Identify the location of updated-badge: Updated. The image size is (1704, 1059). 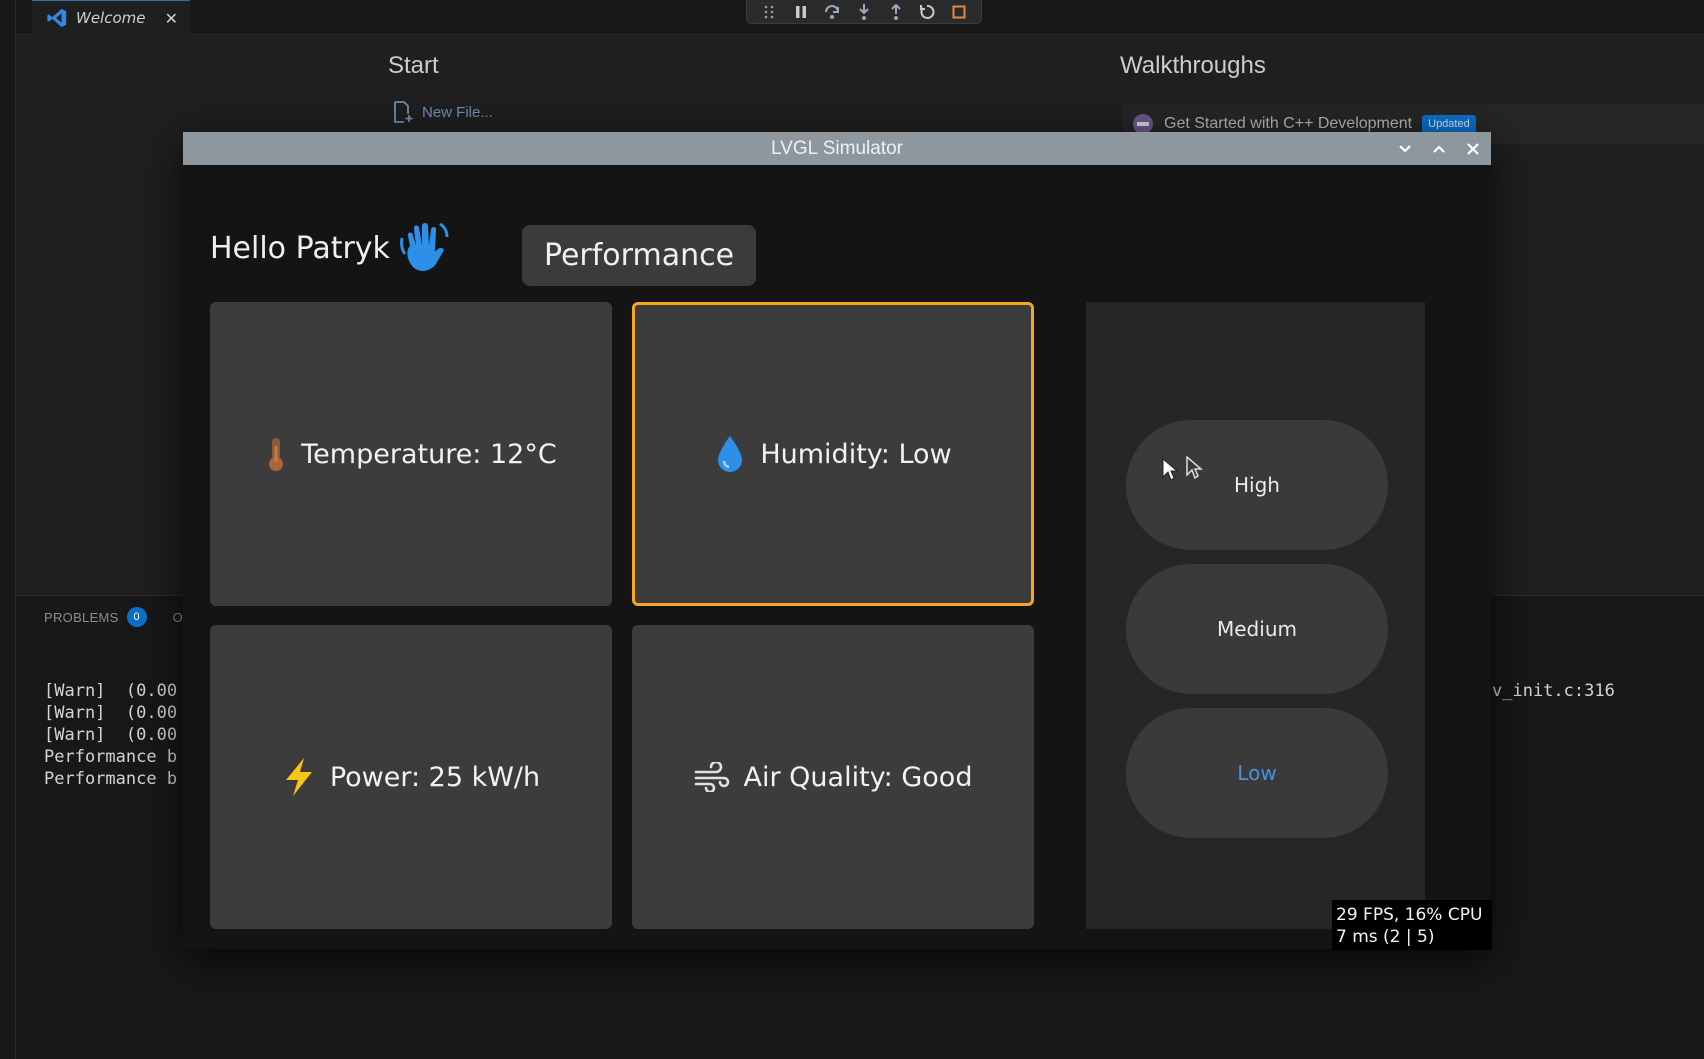
(1449, 124).